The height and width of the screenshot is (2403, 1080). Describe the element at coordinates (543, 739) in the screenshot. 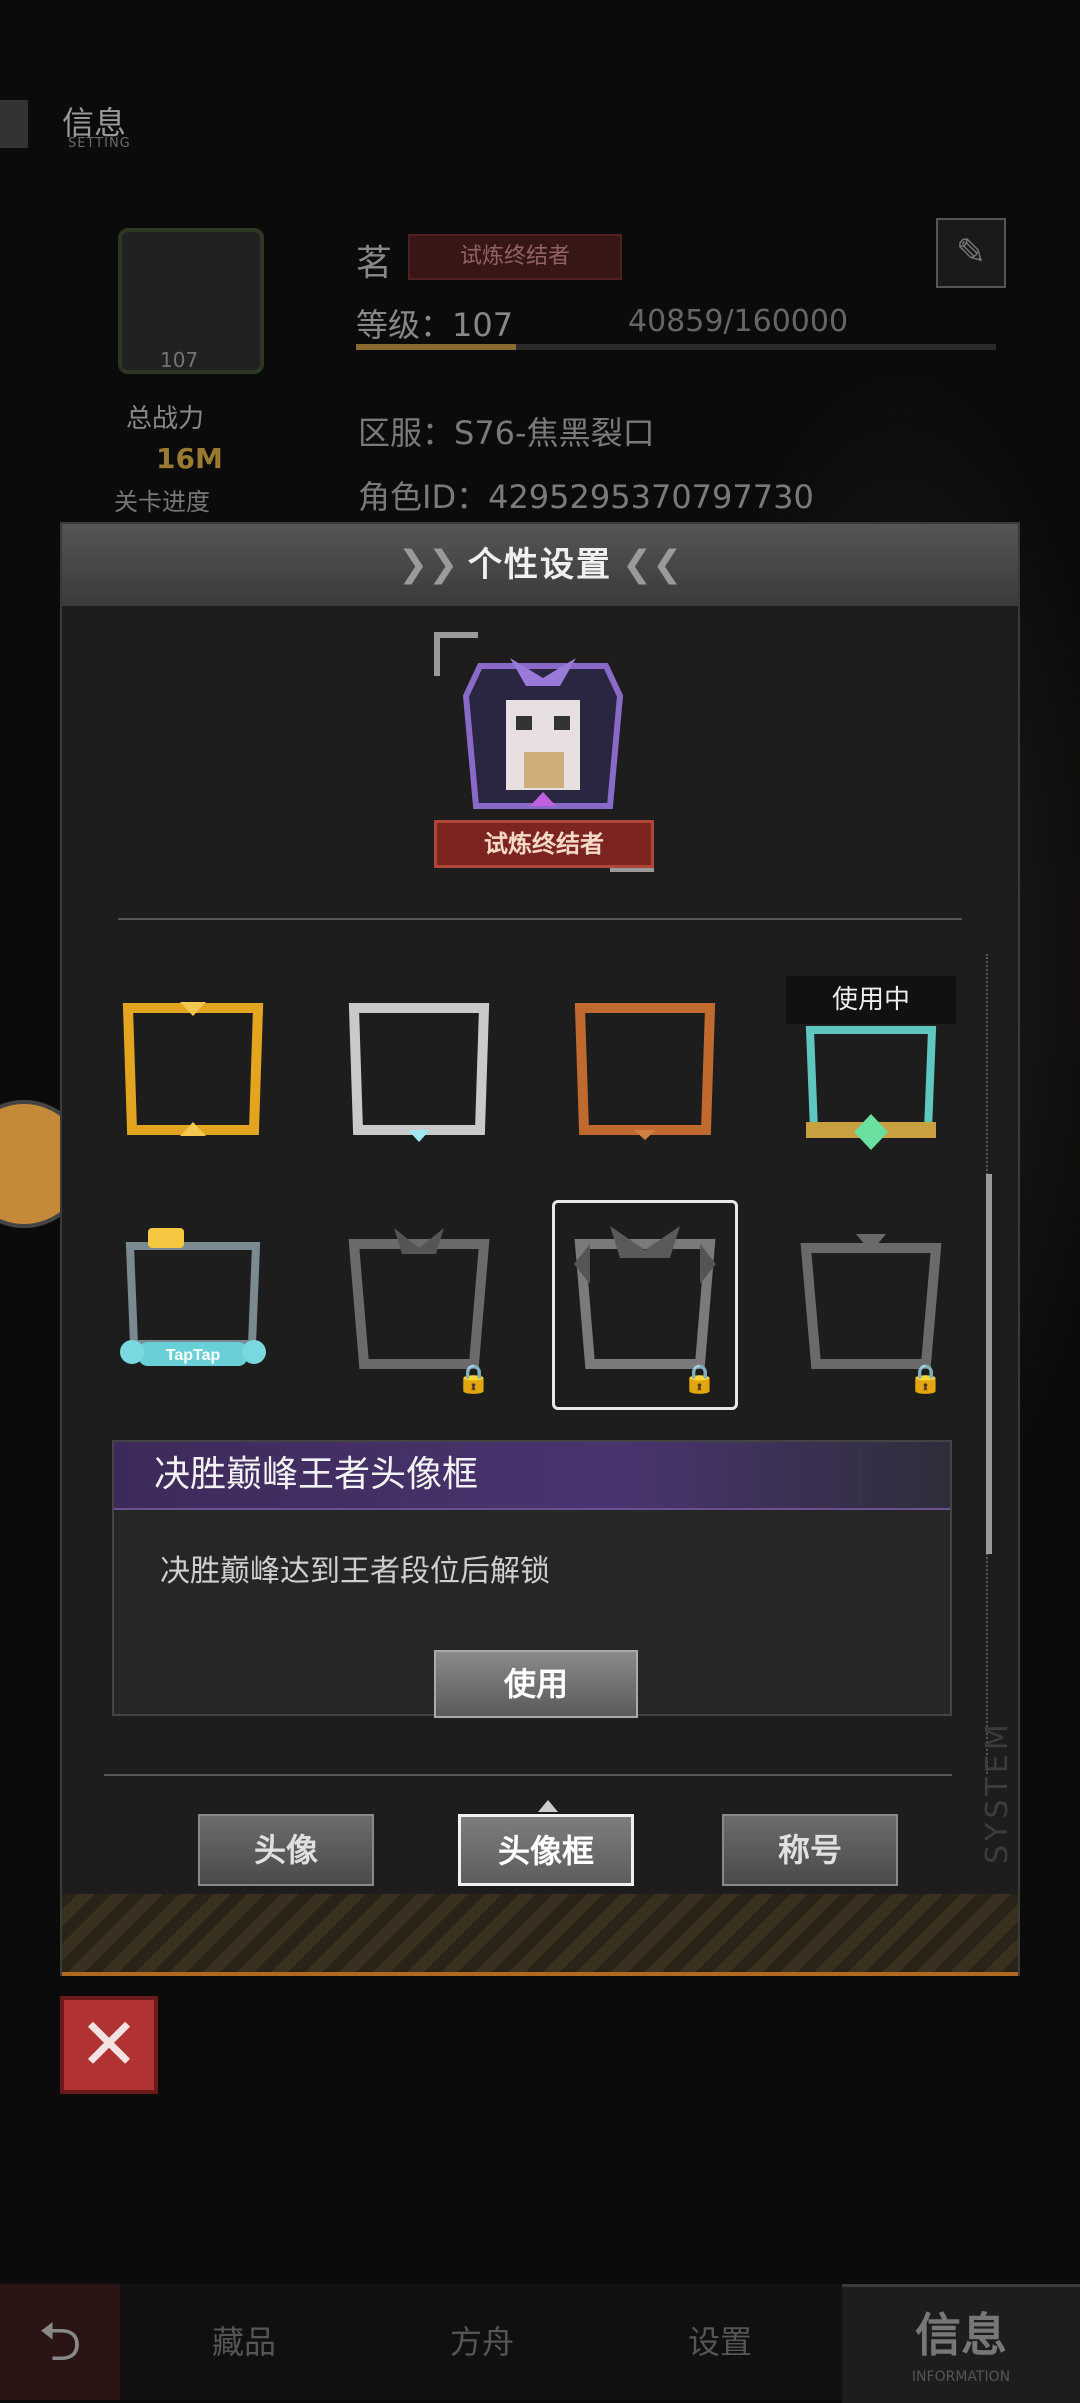

I see `preview-frame-image` at that location.